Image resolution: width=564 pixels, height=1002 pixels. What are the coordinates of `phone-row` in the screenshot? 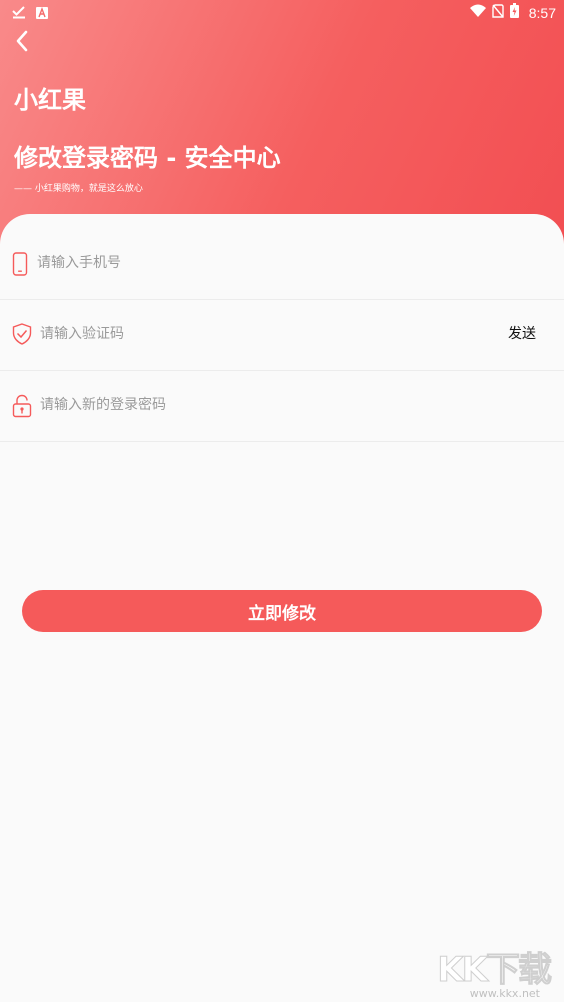 It's located at (282, 264).